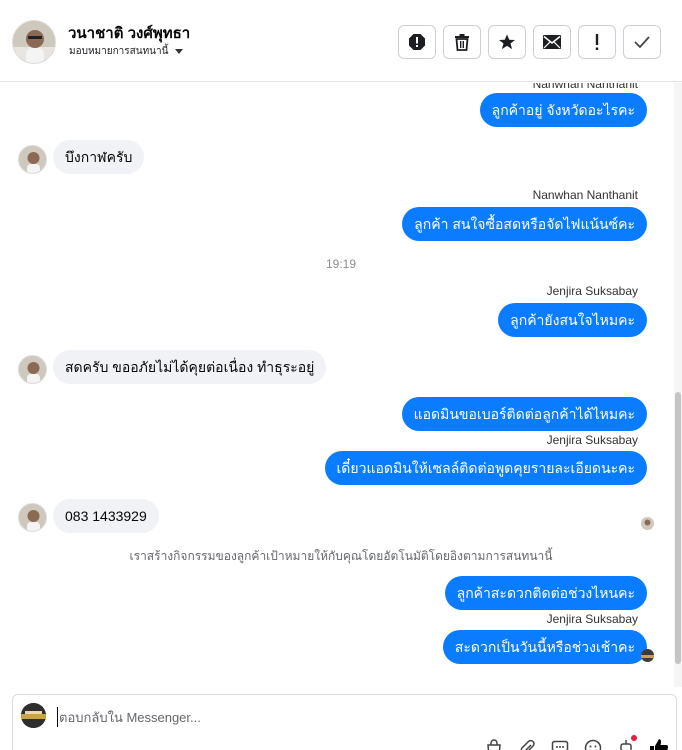 The height and width of the screenshot is (750, 682). I want to click on attach-button, so click(527, 743).